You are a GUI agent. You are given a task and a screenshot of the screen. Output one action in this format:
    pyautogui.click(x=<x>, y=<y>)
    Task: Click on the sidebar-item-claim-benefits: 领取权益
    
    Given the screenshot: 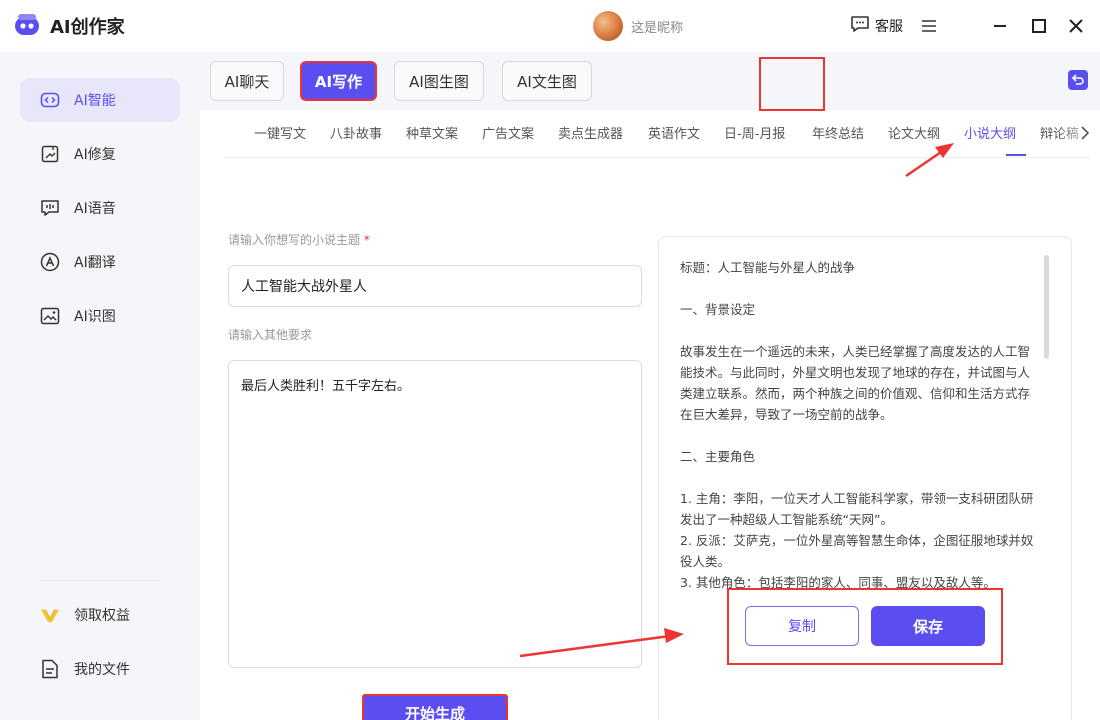 What is the action you would take?
    pyautogui.click(x=100, y=615)
    